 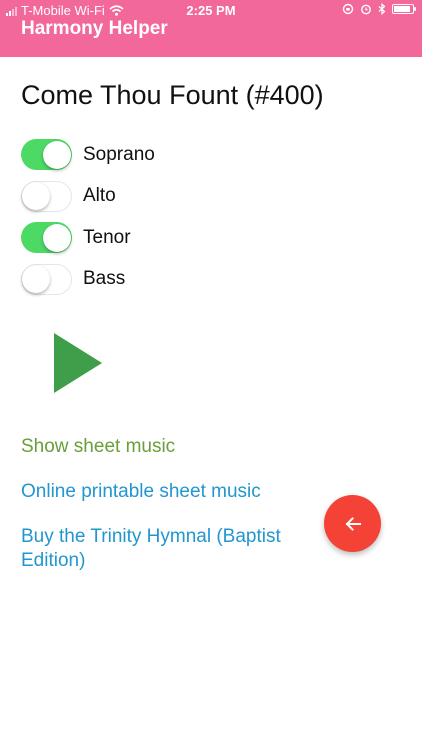 I want to click on back-button, so click(x=352, y=523).